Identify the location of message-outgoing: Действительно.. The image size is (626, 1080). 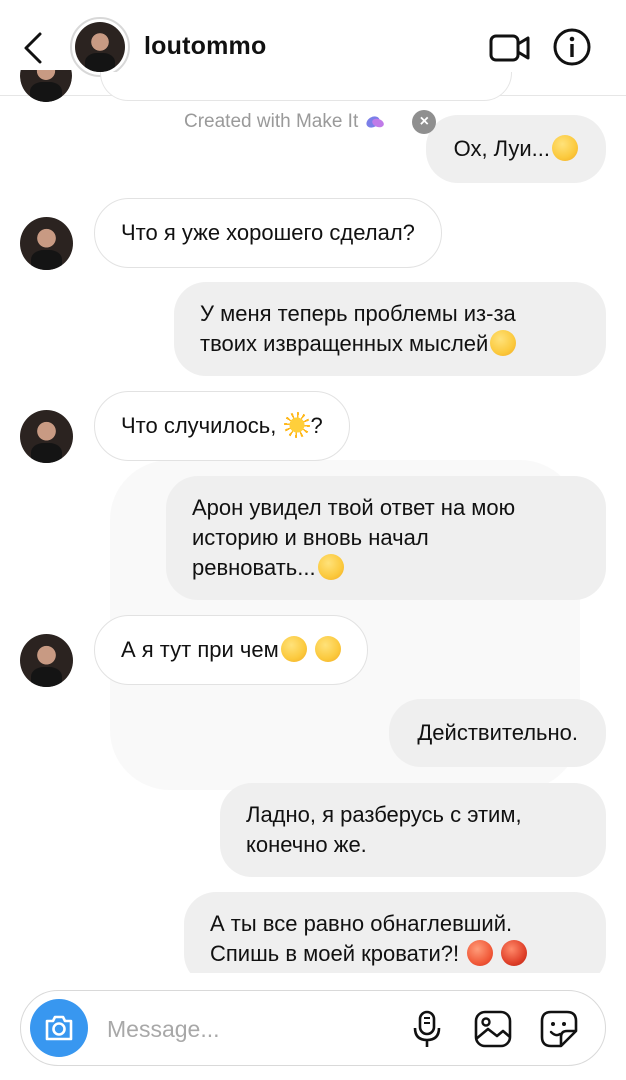
(497, 733).